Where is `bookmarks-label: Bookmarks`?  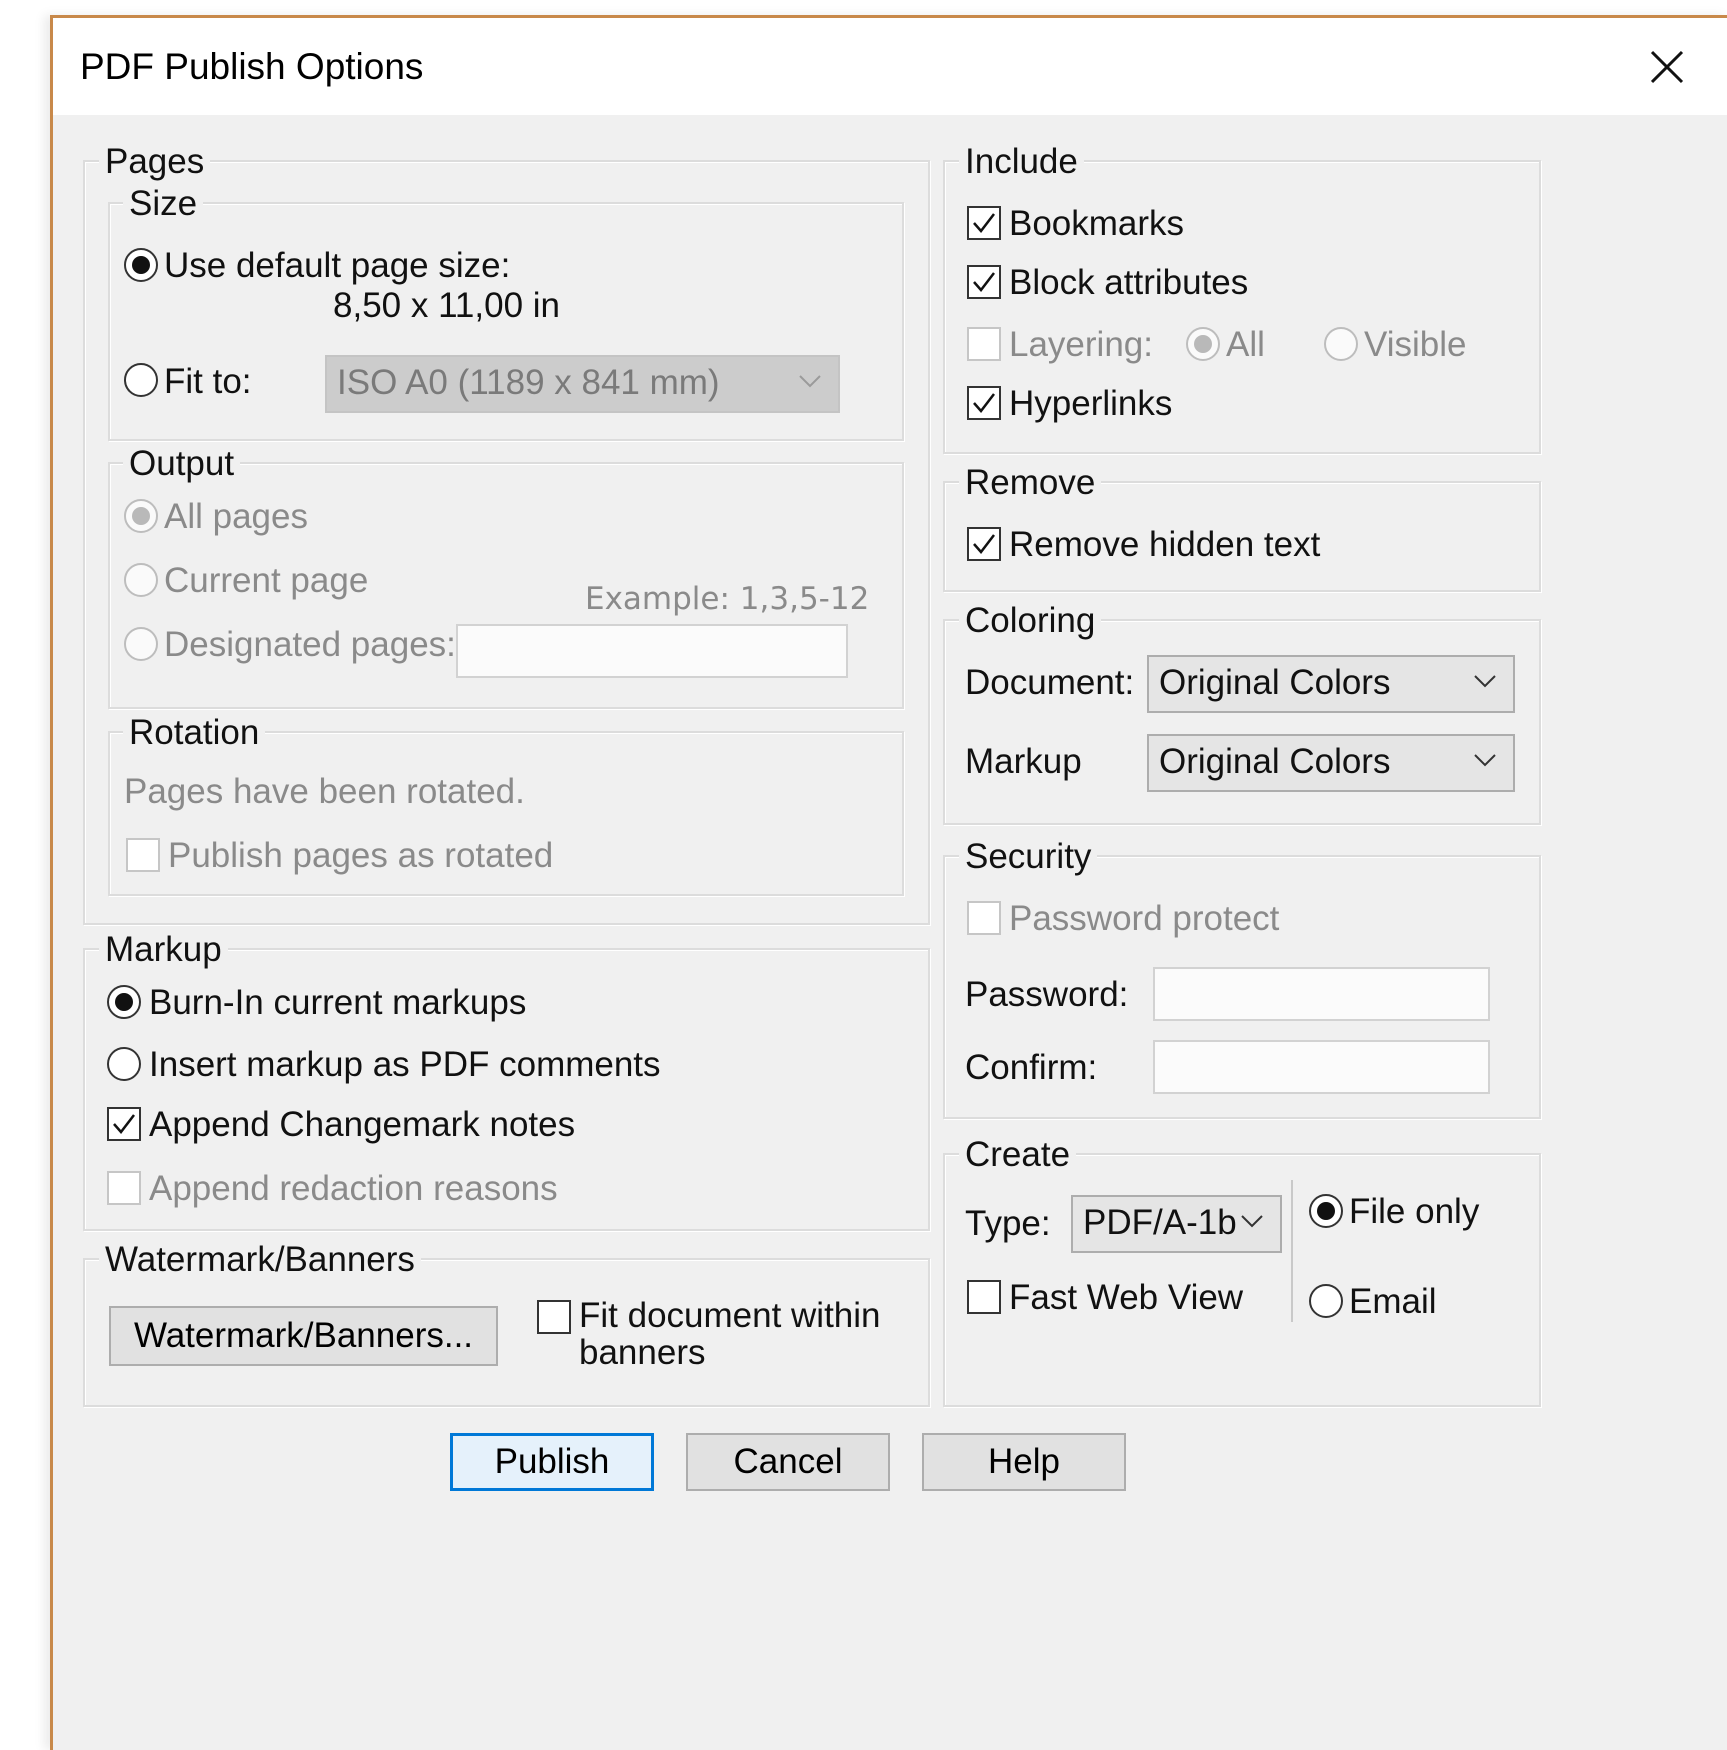 bookmarks-label: Bookmarks is located at coordinates (1096, 224).